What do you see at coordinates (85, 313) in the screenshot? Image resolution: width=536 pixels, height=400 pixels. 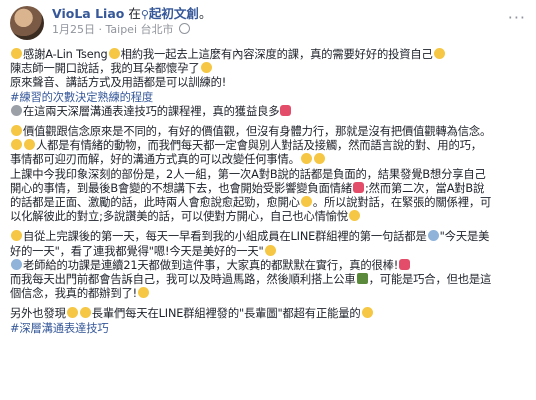 I see `grandma-icon` at bounding box center [85, 313].